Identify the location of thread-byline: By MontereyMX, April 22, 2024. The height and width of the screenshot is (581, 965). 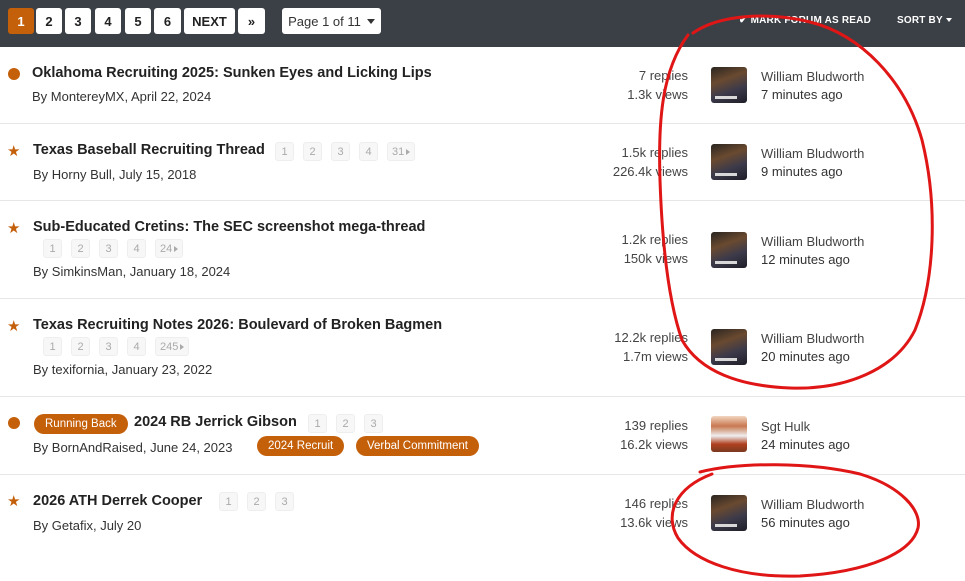
(122, 96).